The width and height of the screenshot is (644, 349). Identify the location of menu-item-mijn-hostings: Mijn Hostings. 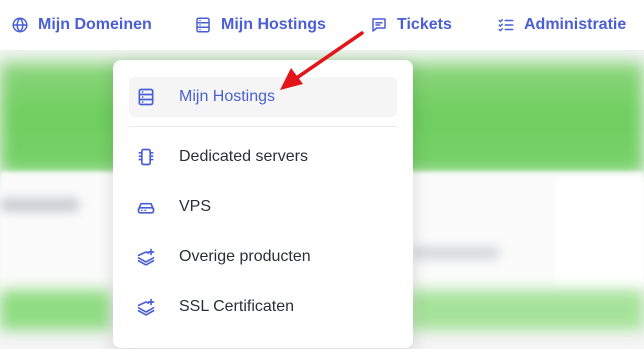
(263, 97).